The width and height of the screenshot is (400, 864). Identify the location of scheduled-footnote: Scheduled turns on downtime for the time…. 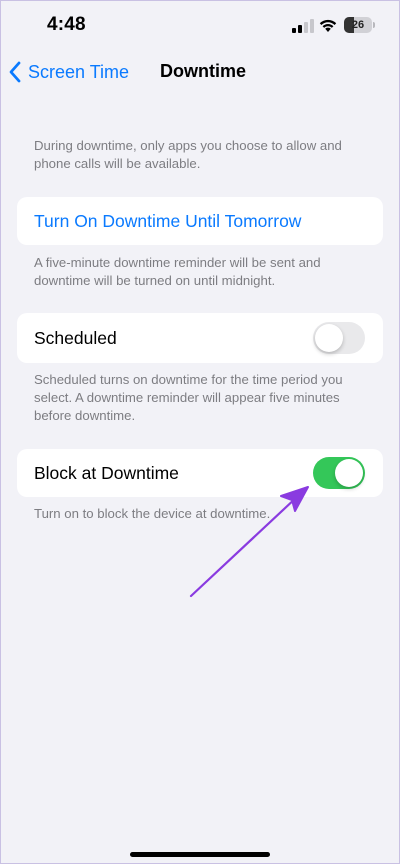
(188, 397).